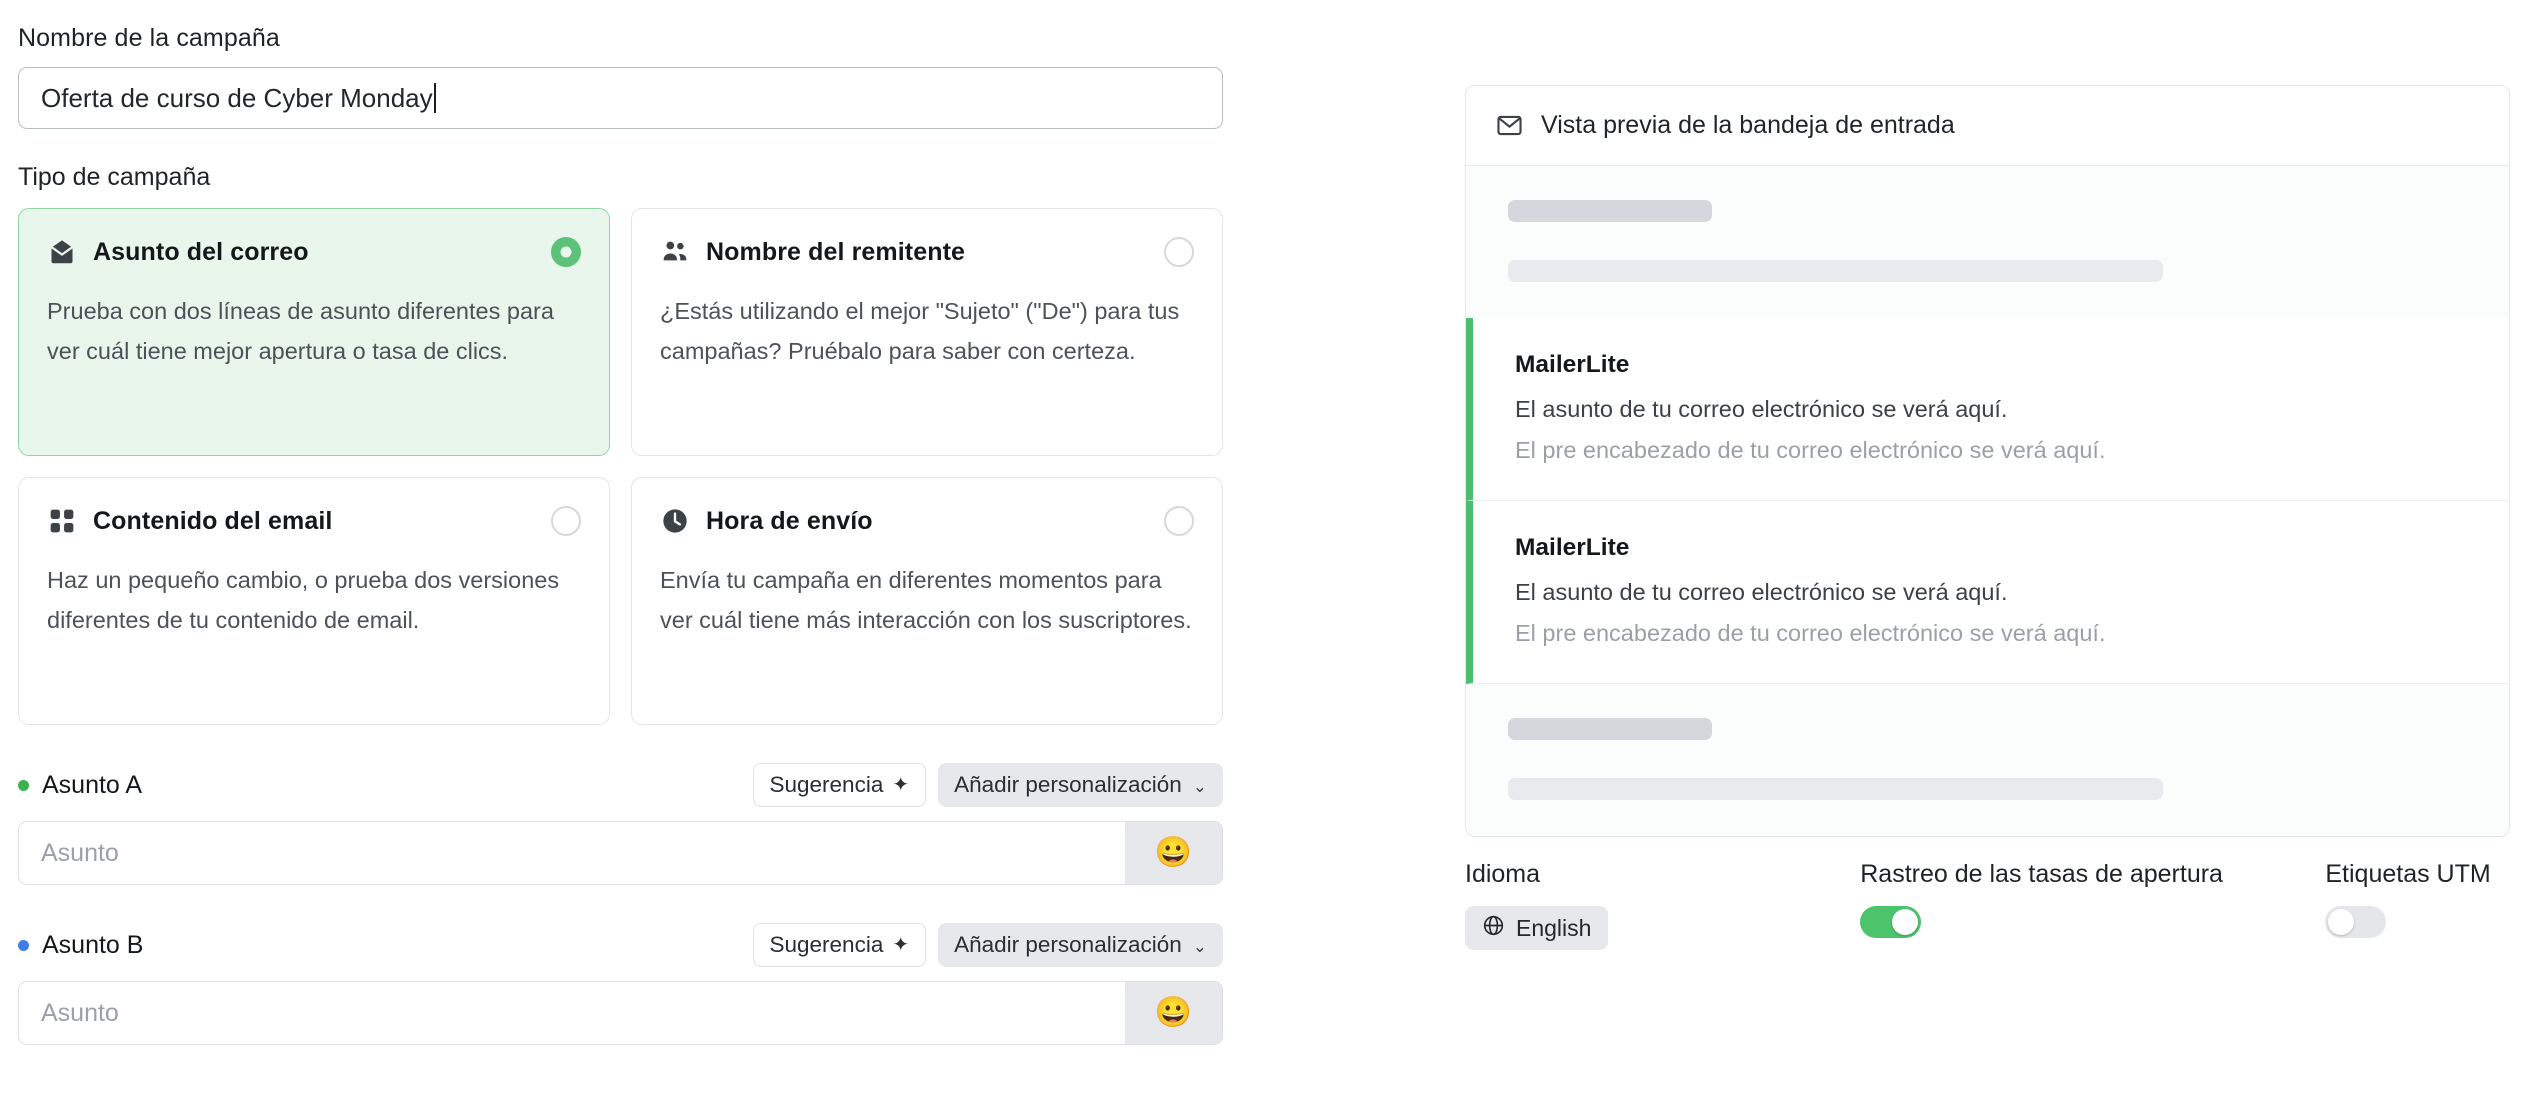 The image size is (2522, 1110). I want to click on grid-icon, so click(62, 521).